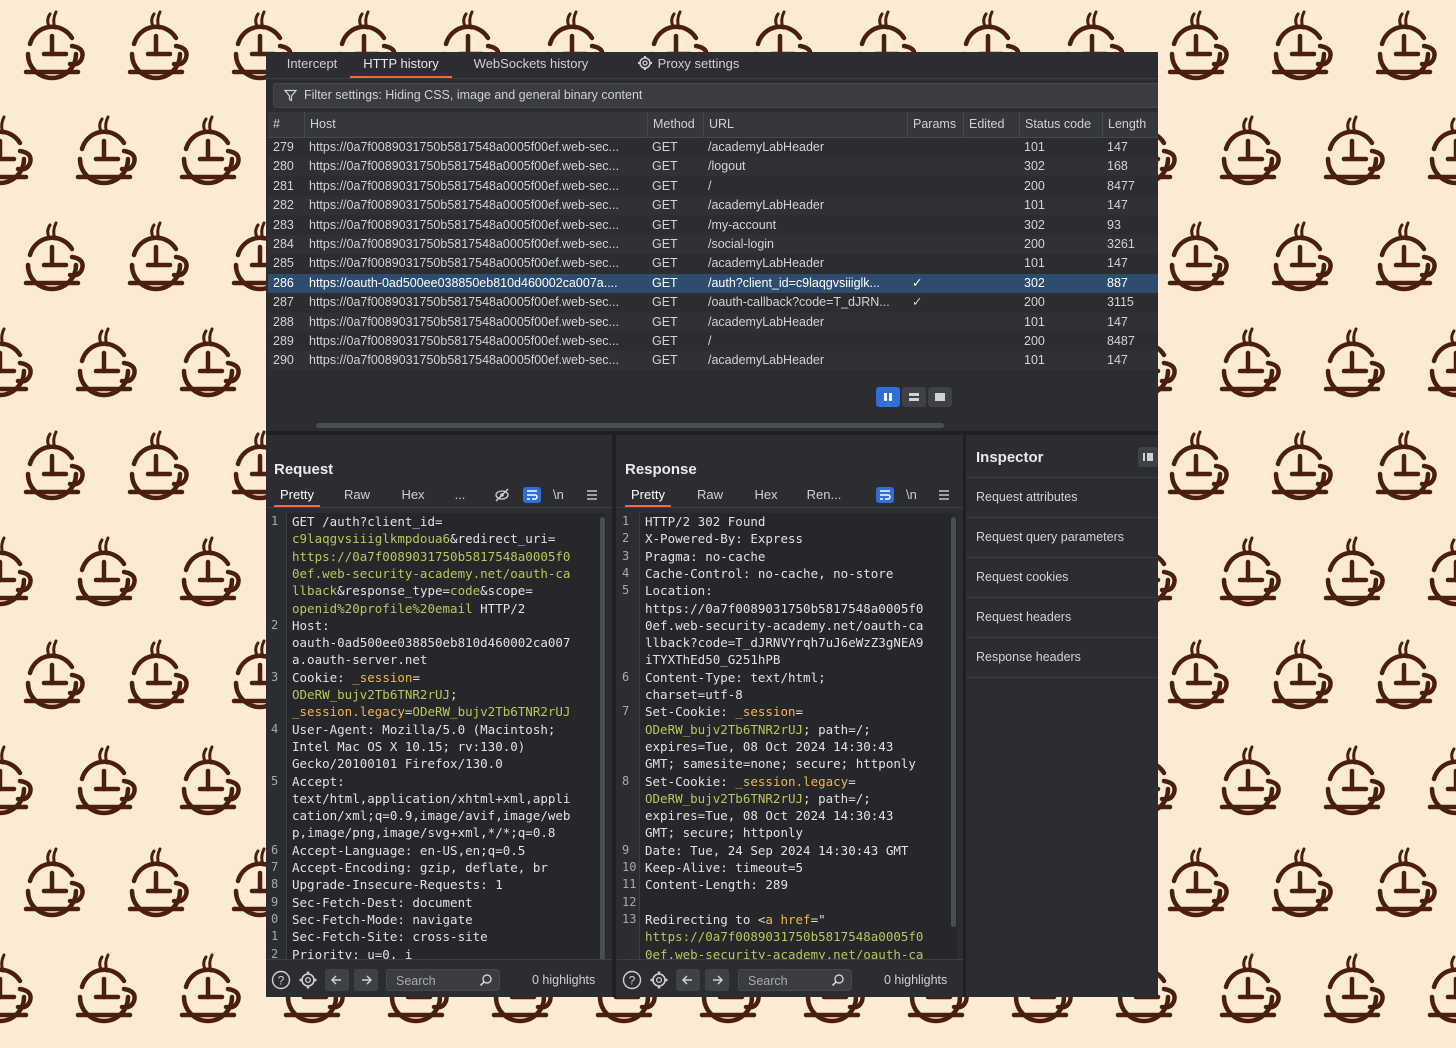 The height and width of the screenshot is (1048, 1456). I want to click on layout-side-by-side-button, so click(888, 397).